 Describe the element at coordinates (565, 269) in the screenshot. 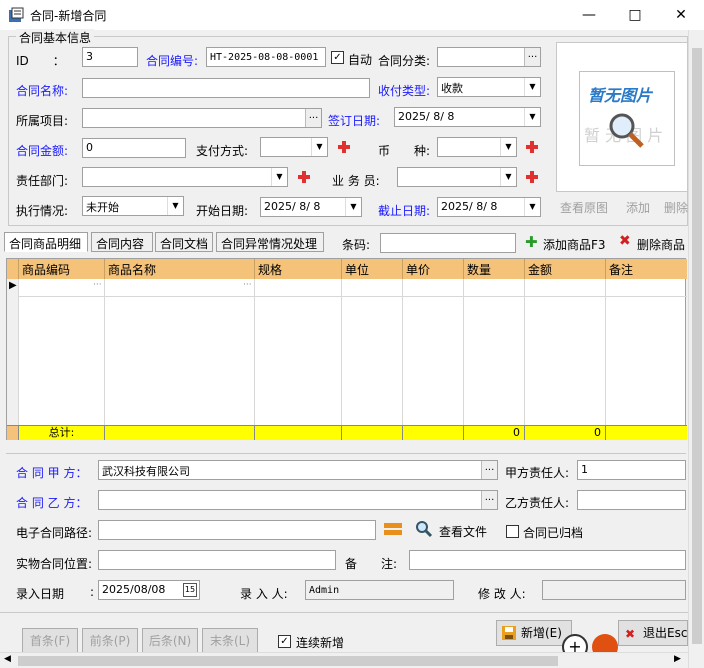

I see `column-header: 金额` at that location.